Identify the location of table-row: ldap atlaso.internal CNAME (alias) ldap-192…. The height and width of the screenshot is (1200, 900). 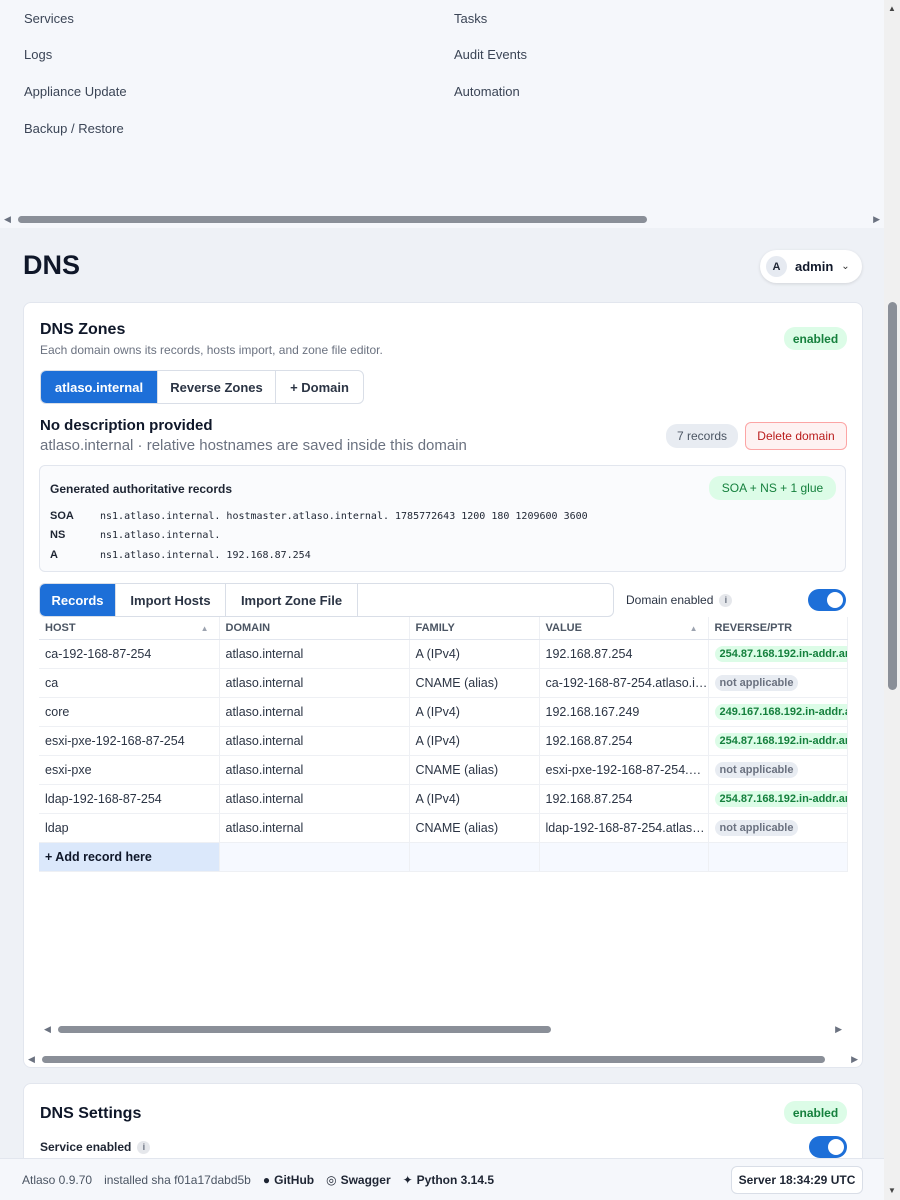
(443, 828).